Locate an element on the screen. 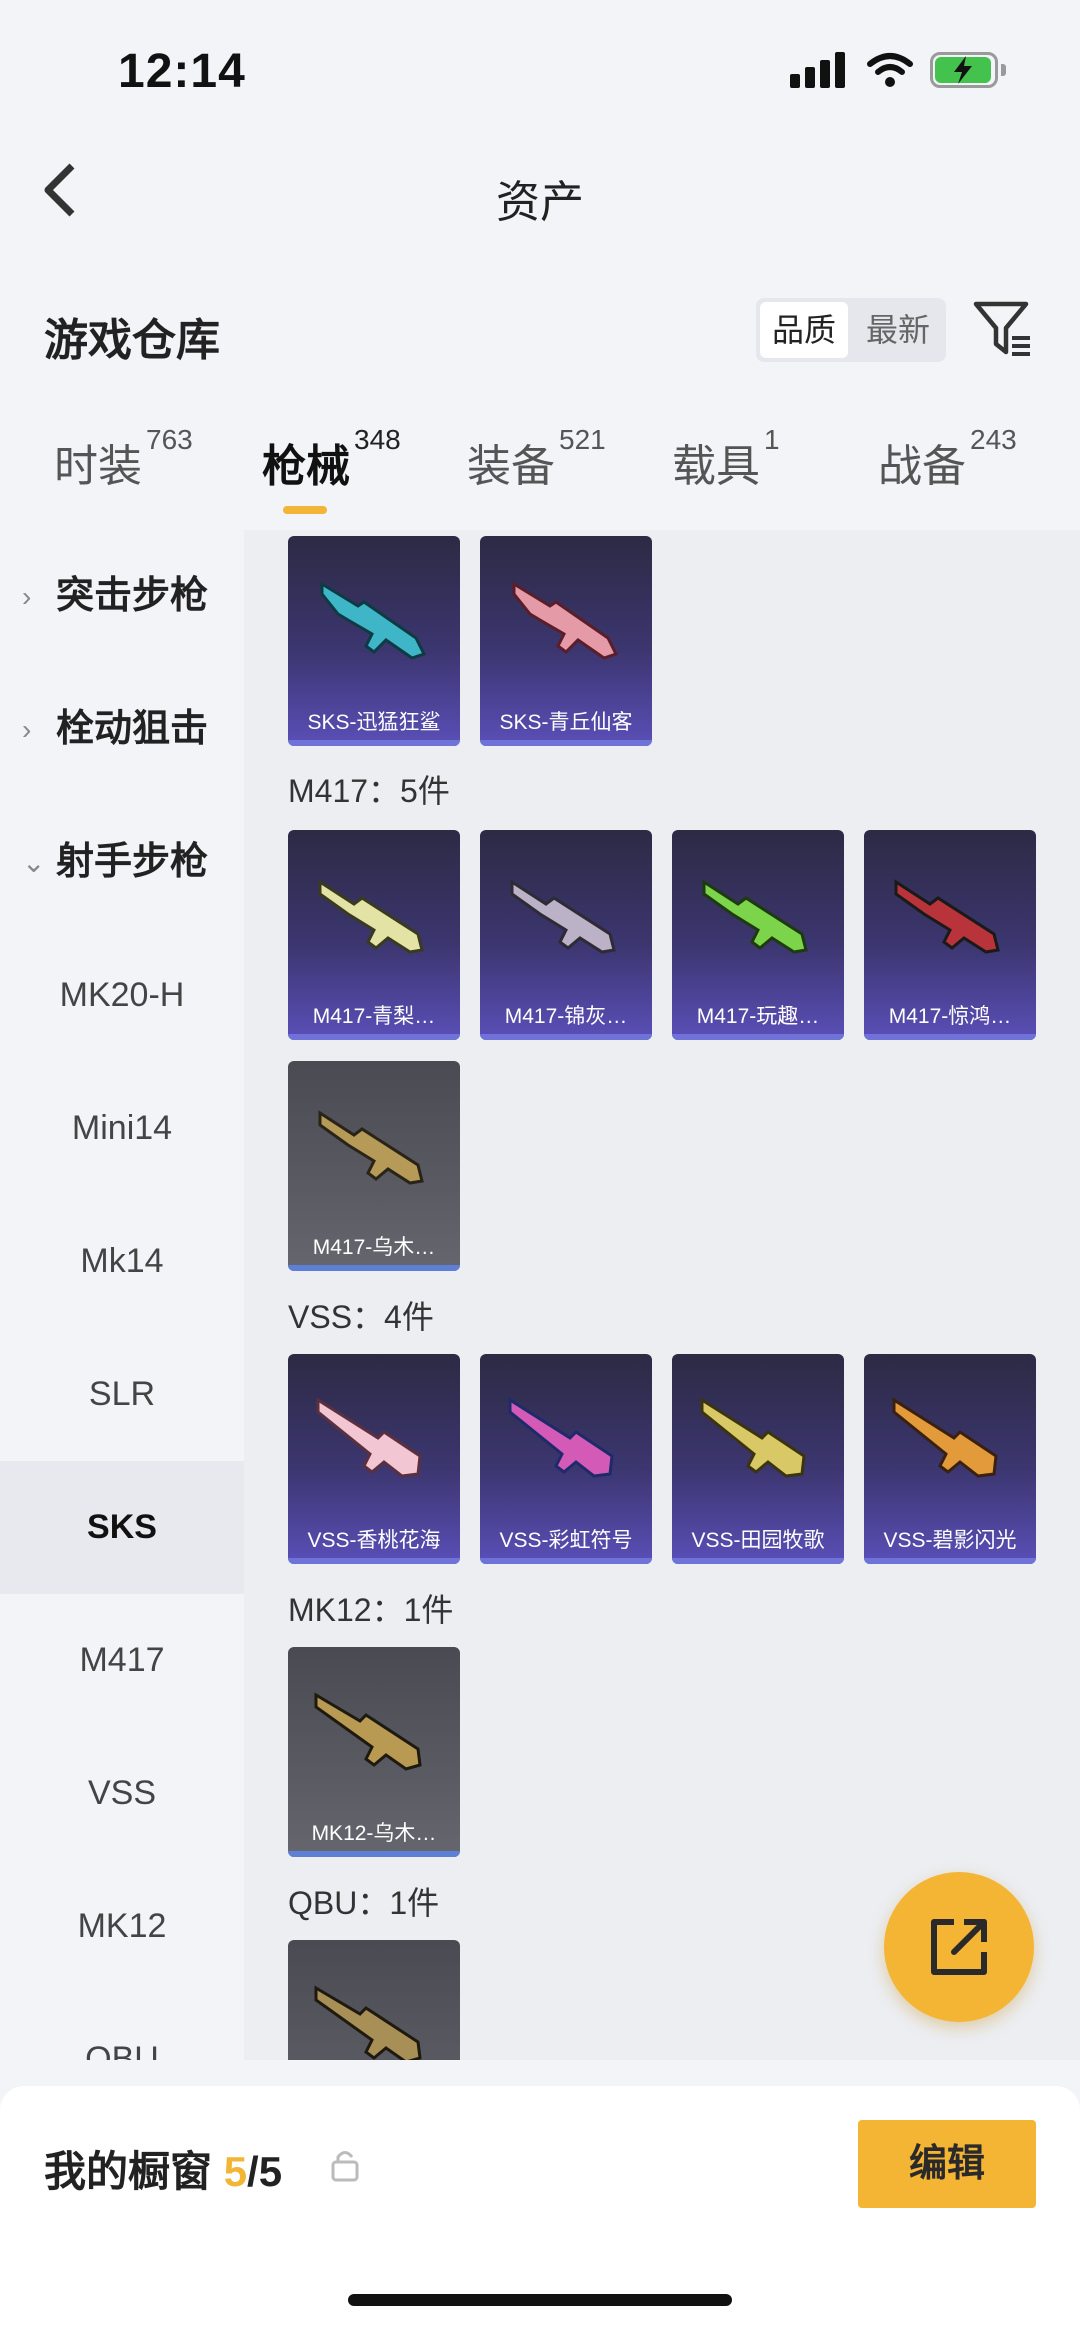 The height and width of the screenshot is (2337, 1080). weapon-card is located at coordinates (374, 2000).